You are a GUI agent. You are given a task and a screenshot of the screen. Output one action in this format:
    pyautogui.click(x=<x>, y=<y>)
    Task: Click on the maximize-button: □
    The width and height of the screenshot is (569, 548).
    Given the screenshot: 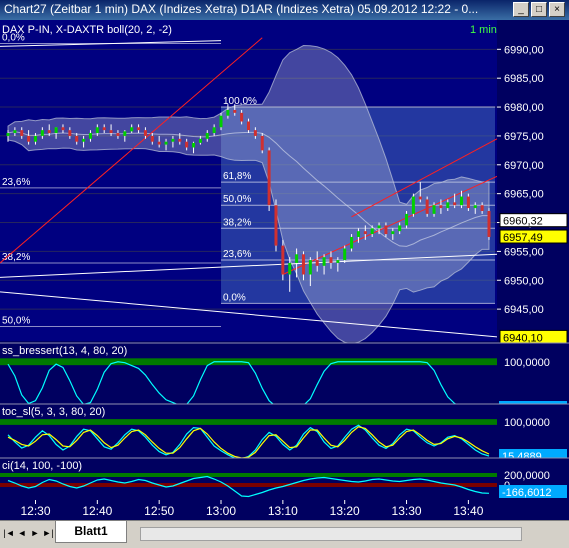 What is the action you would take?
    pyautogui.click(x=539, y=9)
    